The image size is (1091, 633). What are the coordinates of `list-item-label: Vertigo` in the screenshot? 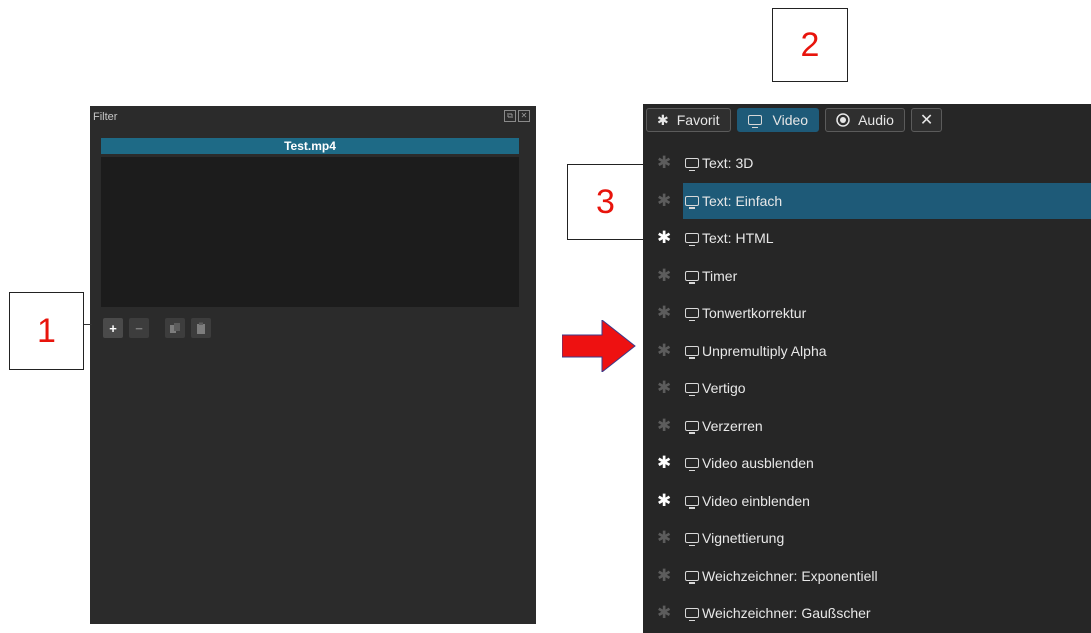 It's located at (724, 388).